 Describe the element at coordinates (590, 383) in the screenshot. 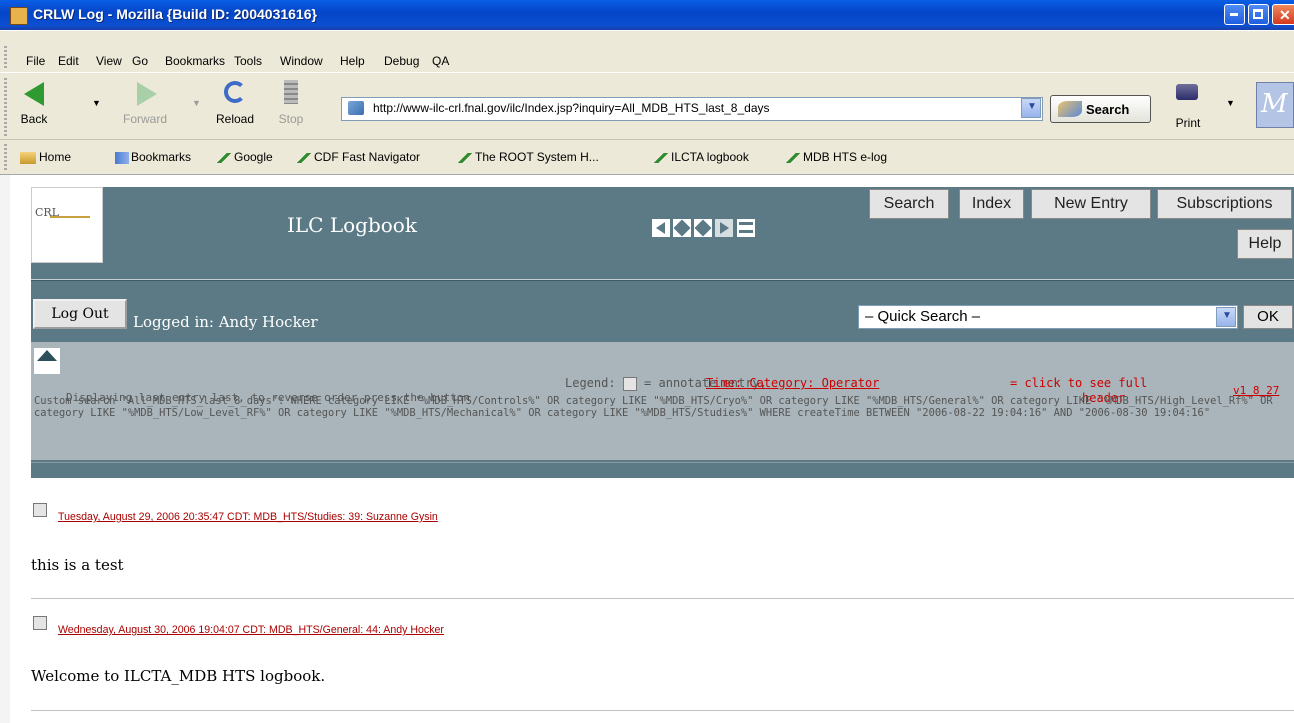

I see `legend-prefix: Legend:` at that location.